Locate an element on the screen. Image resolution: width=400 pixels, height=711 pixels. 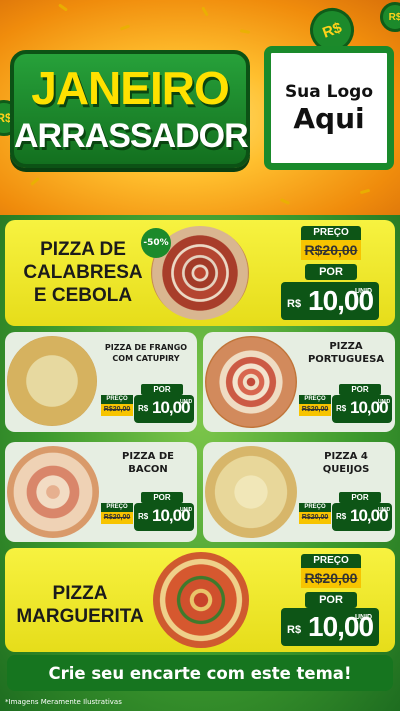
disclaimer: *Imagens Meramente Ilustrativas is located at coordinates (63, 702).